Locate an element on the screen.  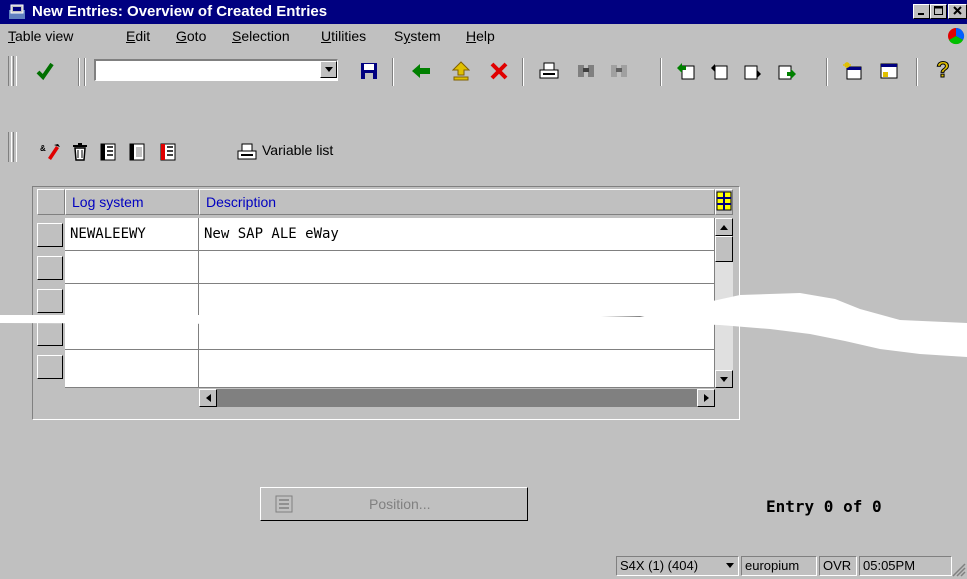
scroll-left-button is located at coordinates (208, 398).